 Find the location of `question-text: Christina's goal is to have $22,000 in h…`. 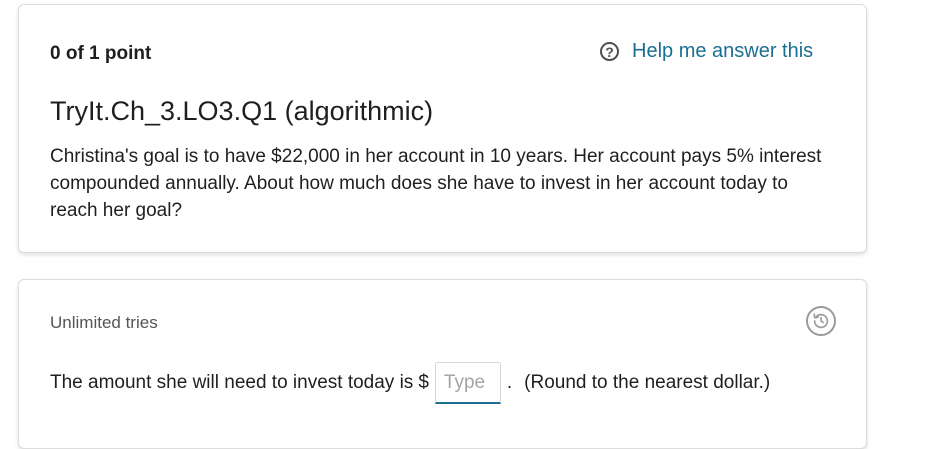

question-text: Christina's goal is to have $22,000 in h… is located at coordinates (436, 183).